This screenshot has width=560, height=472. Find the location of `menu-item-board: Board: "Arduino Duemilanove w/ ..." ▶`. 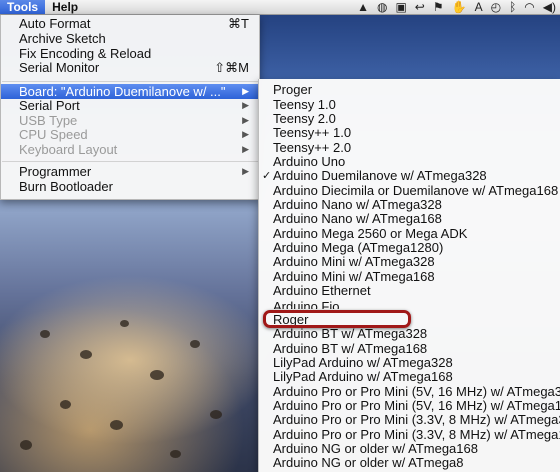

menu-item-board: Board: "Arduino Duemilanove w/ ..." ▶ is located at coordinates (130, 91).